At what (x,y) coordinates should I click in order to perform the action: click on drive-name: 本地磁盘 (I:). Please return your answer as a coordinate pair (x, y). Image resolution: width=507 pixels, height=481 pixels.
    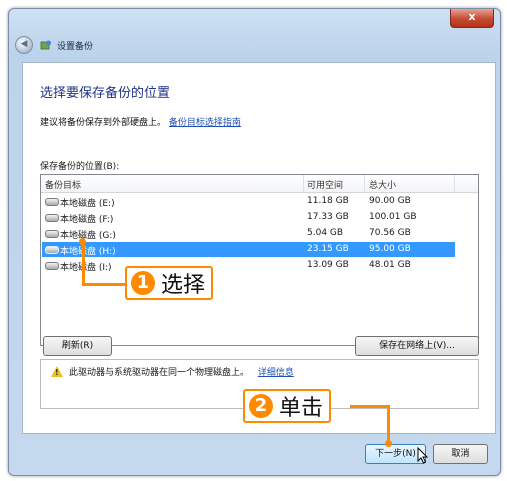
    Looking at the image, I should click on (86, 268).